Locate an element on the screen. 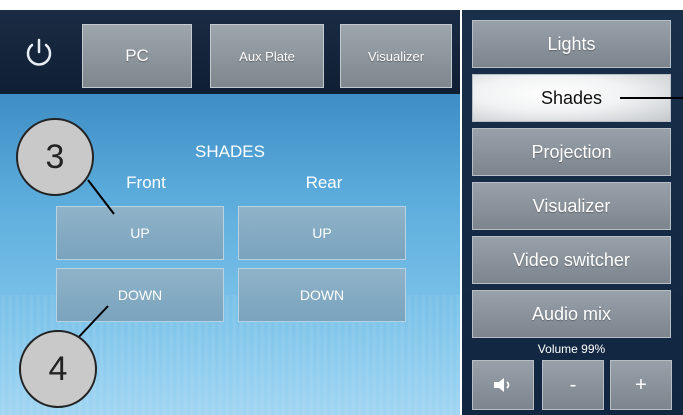 This screenshot has height=415, width=683. power-icon is located at coordinates (39, 52).